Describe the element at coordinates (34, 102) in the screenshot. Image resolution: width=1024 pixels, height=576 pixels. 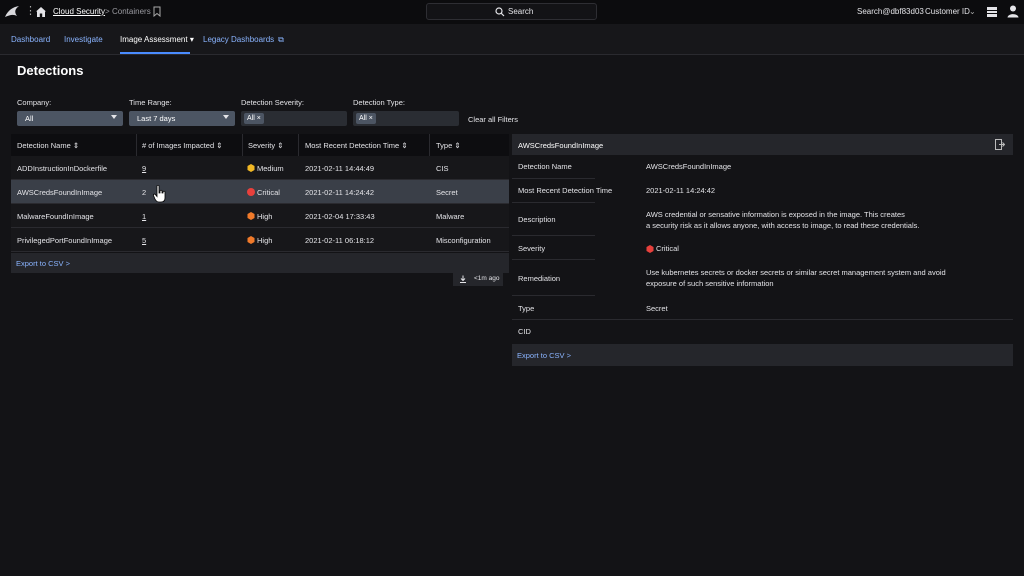
I see `company-label: Company:` at that location.